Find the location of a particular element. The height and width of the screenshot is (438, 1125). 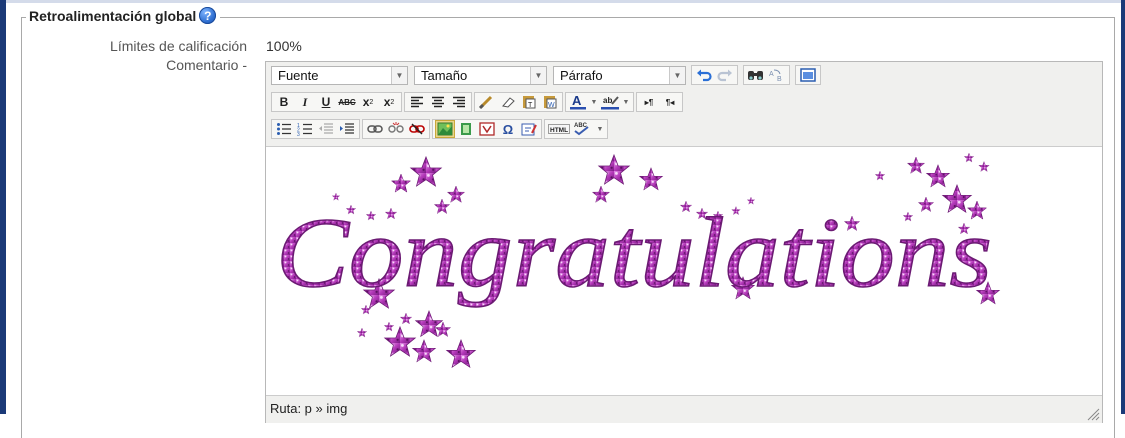

bold-button: B is located at coordinates (284, 102).